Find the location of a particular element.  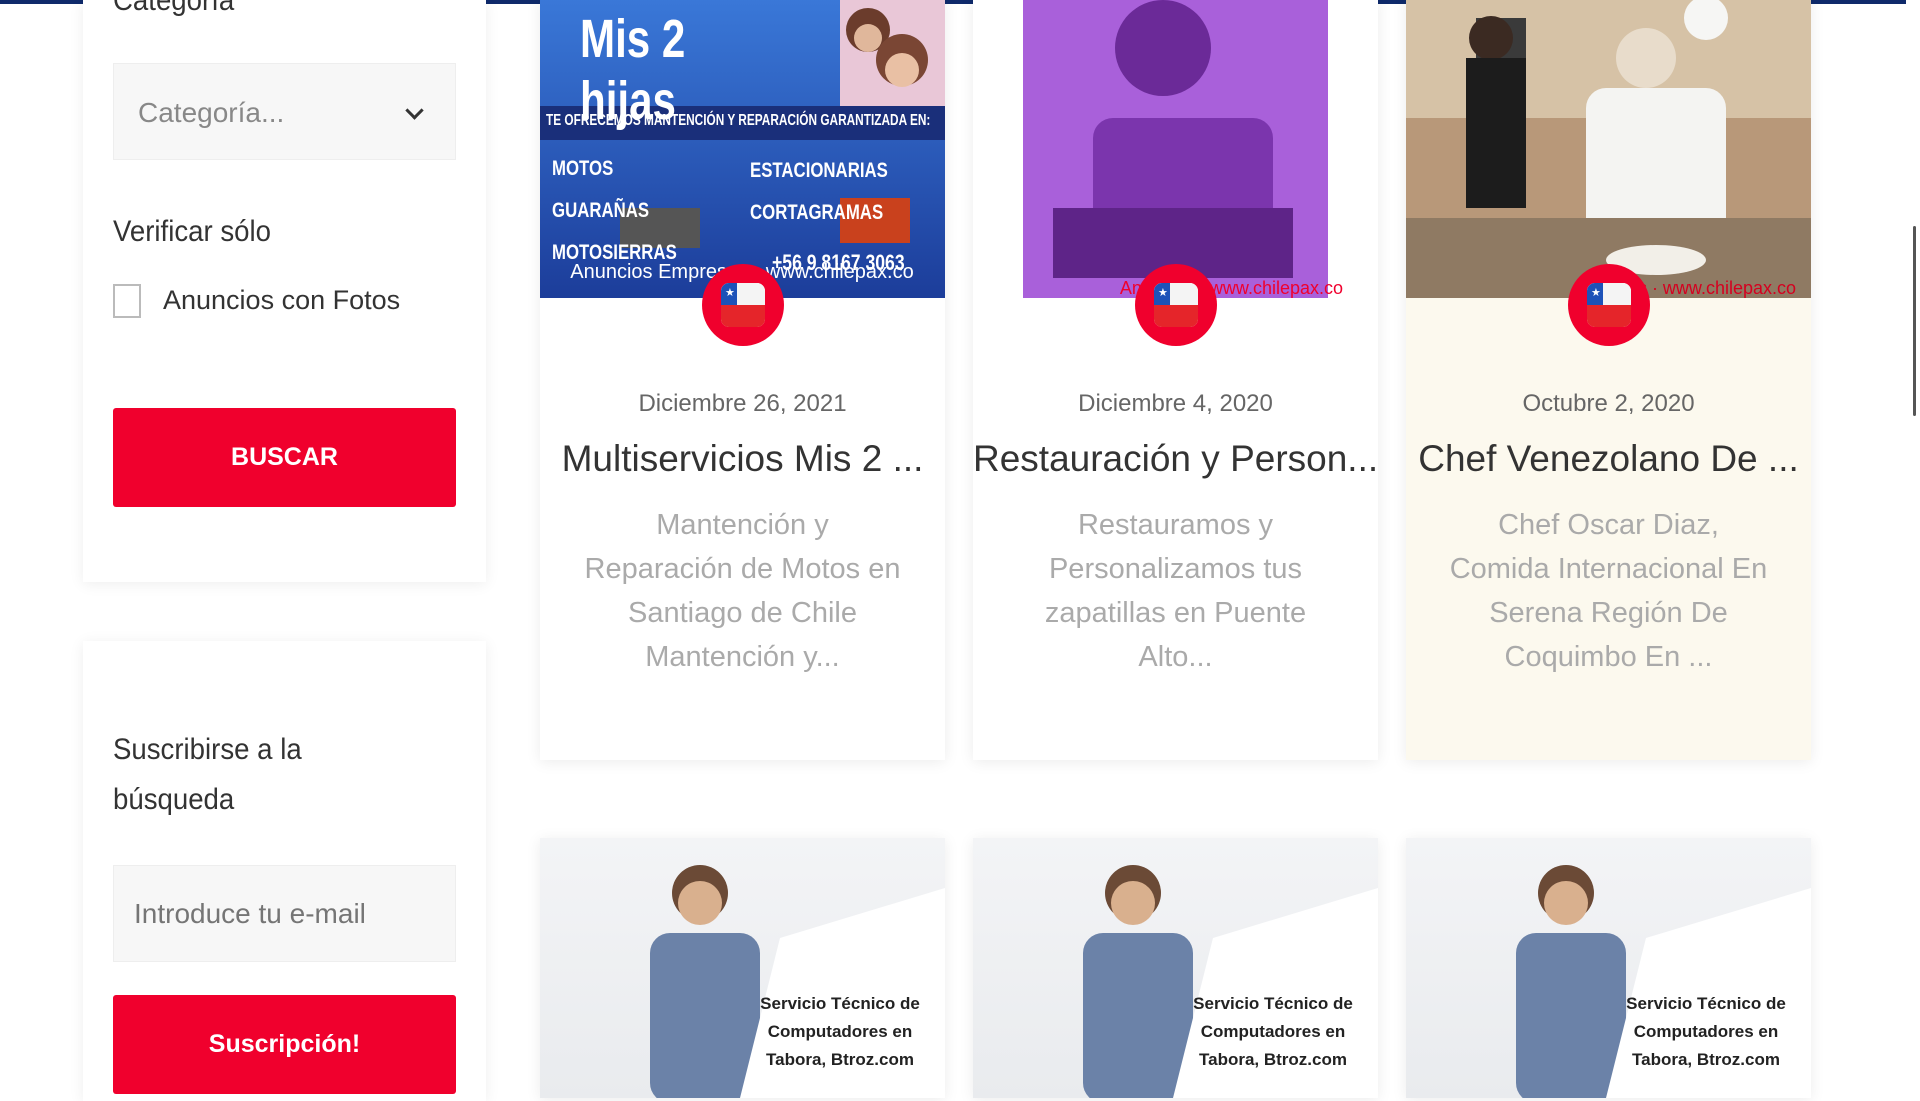

chevron-down-icon is located at coordinates (414, 110).